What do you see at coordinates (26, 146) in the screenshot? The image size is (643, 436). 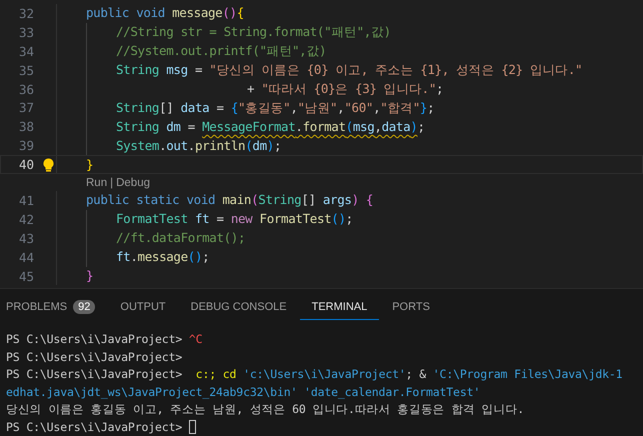 I see `line-number: 39` at bounding box center [26, 146].